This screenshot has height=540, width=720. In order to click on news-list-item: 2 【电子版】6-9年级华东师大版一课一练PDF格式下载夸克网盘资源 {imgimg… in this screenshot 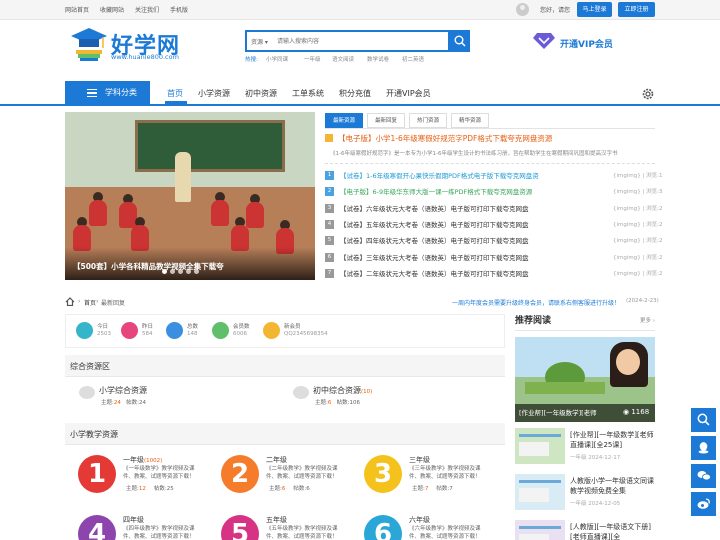, I will do `click(493, 192)`.